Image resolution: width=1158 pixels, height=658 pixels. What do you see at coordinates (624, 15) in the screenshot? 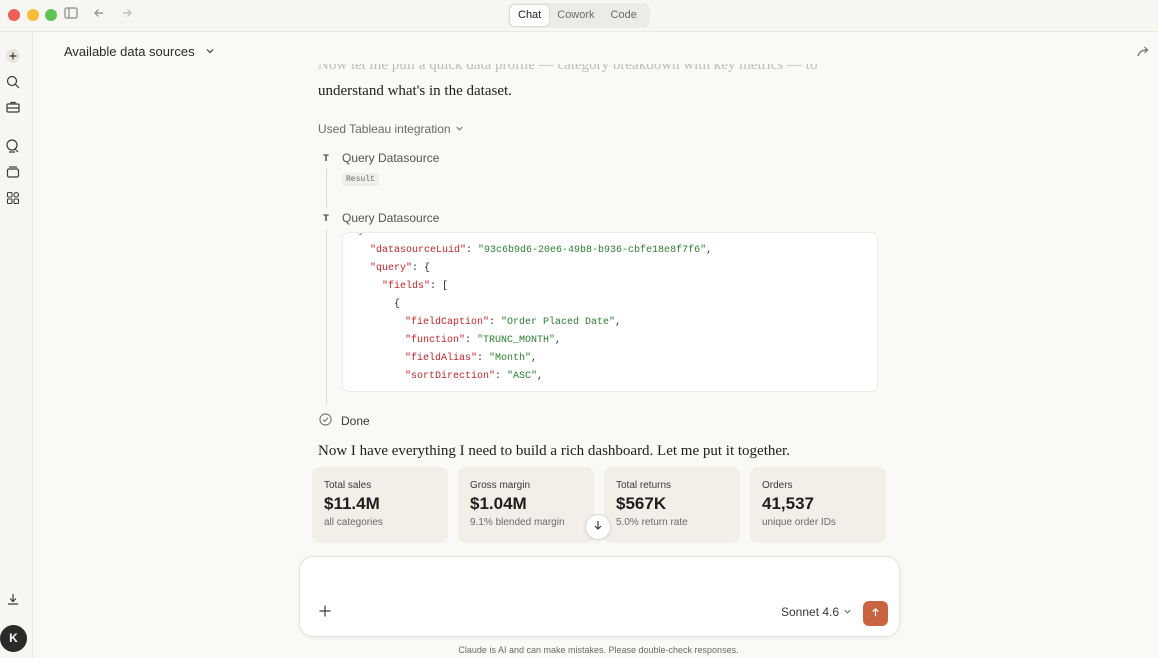
I see `tab-code: Code` at bounding box center [624, 15].